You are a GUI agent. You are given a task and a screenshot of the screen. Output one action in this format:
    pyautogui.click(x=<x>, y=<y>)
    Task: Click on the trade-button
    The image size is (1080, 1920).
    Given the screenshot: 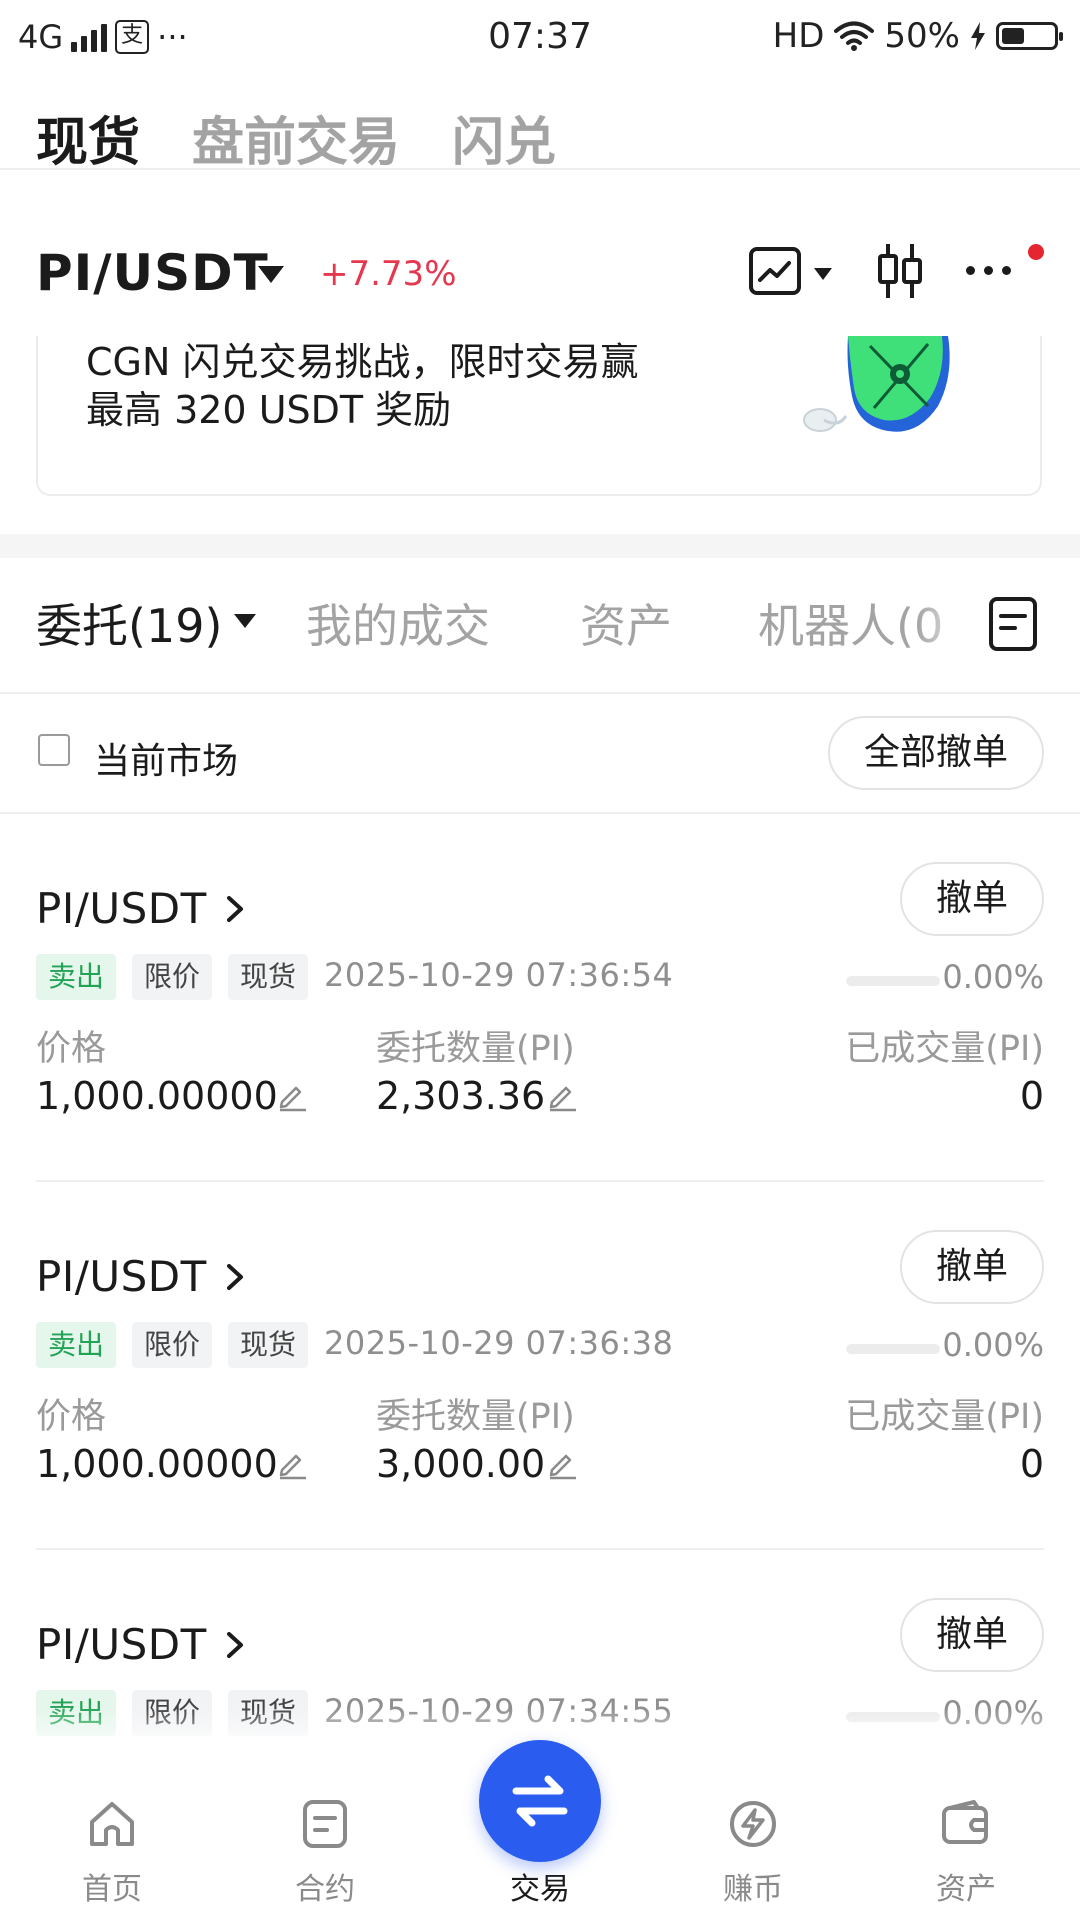 What is the action you would take?
    pyautogui.click(x=540, y=1801)
    